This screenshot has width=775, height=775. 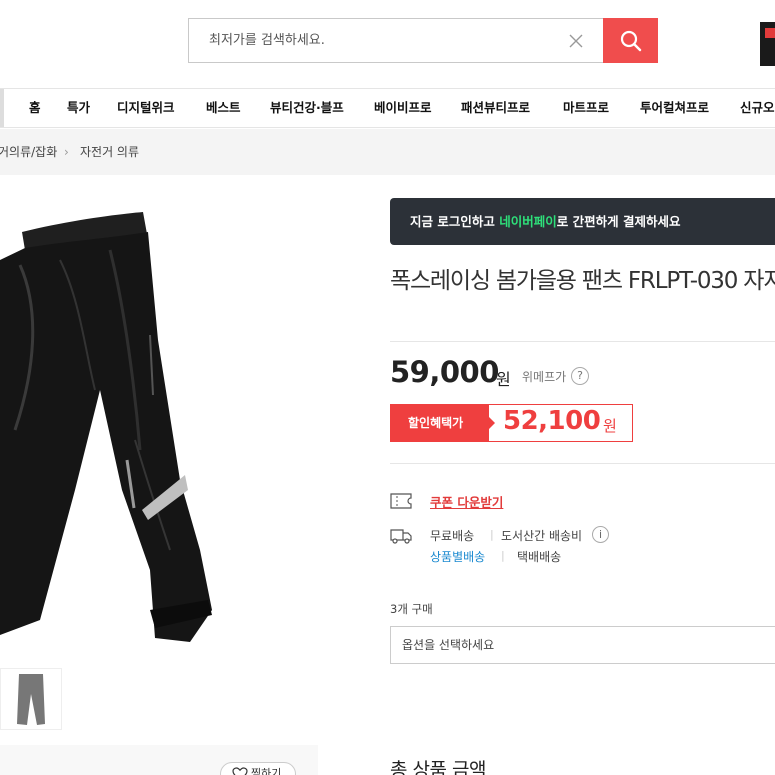 I want to click on nav-item-tour-culture-pro: 투어컬쳐프로, so click(x=674, y=108).